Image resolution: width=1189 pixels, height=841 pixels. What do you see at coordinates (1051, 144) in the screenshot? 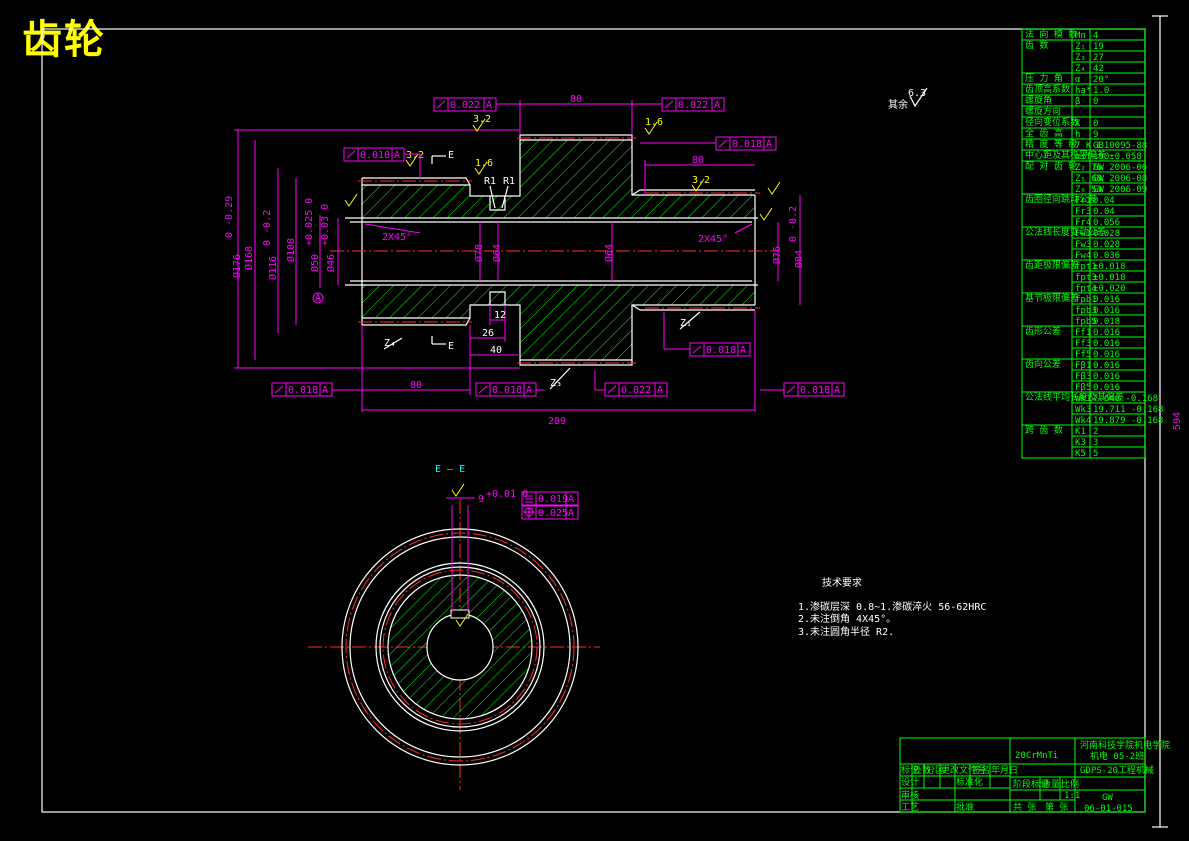
I see `param-name: 精 度 等 级` at bounding box center [1051, 144].